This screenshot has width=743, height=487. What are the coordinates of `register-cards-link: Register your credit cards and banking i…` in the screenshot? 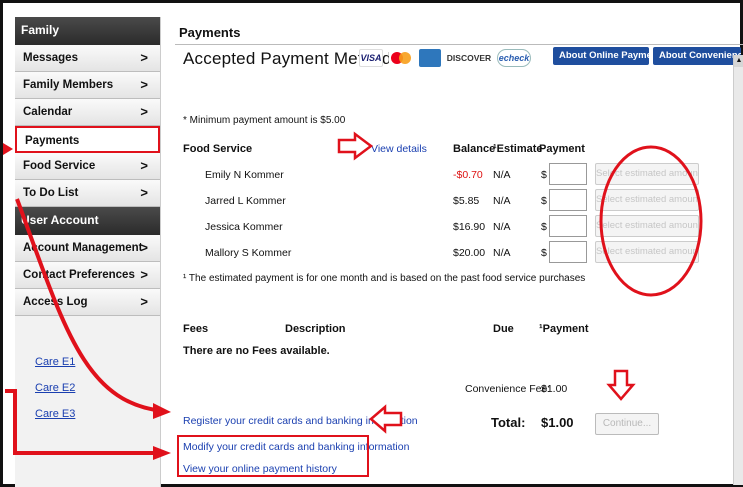 It's located at (300, 421).